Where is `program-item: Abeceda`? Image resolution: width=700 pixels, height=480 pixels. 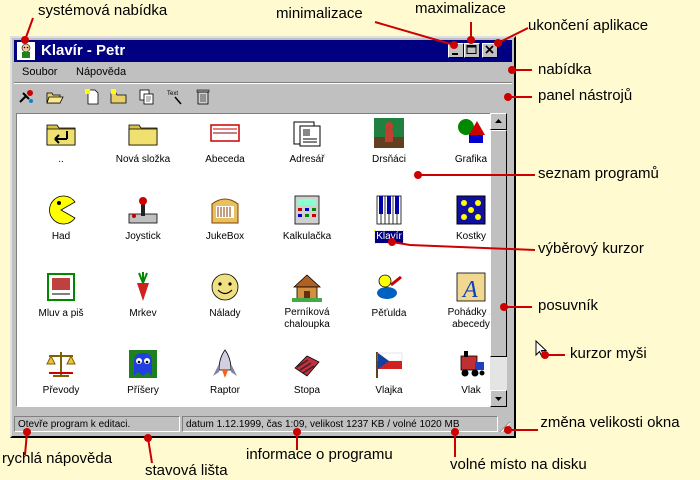 program-item: Abeceda is located at coordinates (225, 154).